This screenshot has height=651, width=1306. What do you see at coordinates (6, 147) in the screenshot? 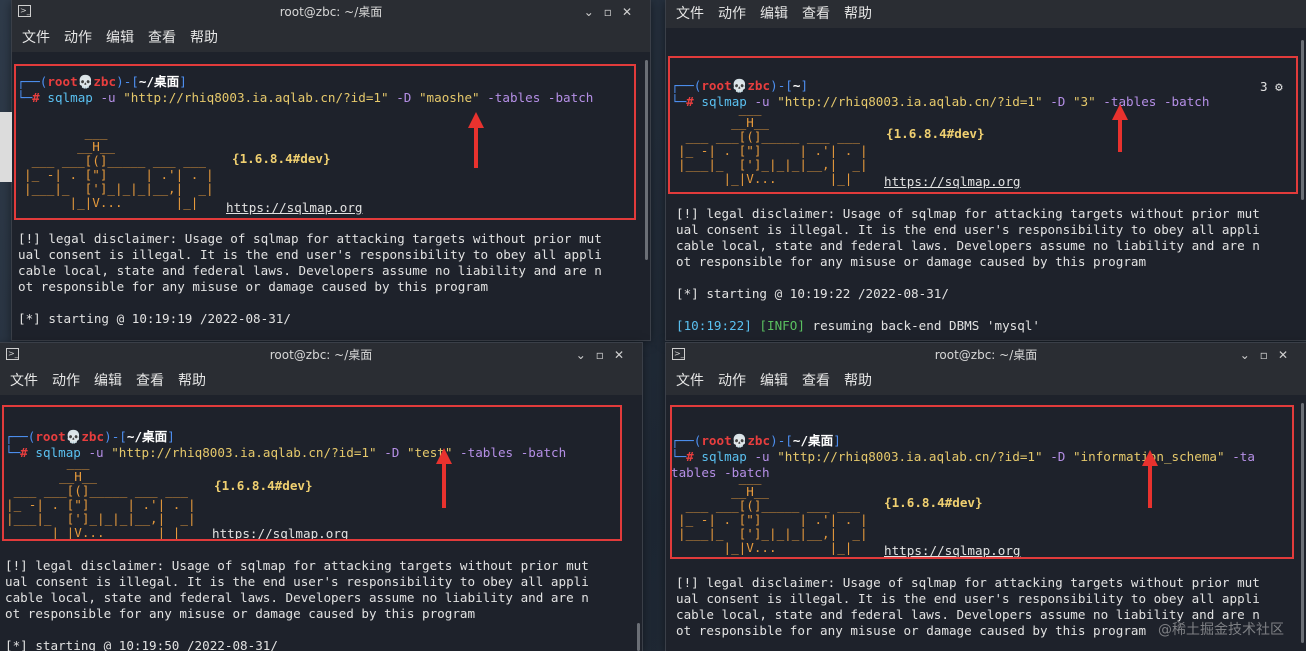
I see `desktop-icon-strip` at bounding box center [6, 147].